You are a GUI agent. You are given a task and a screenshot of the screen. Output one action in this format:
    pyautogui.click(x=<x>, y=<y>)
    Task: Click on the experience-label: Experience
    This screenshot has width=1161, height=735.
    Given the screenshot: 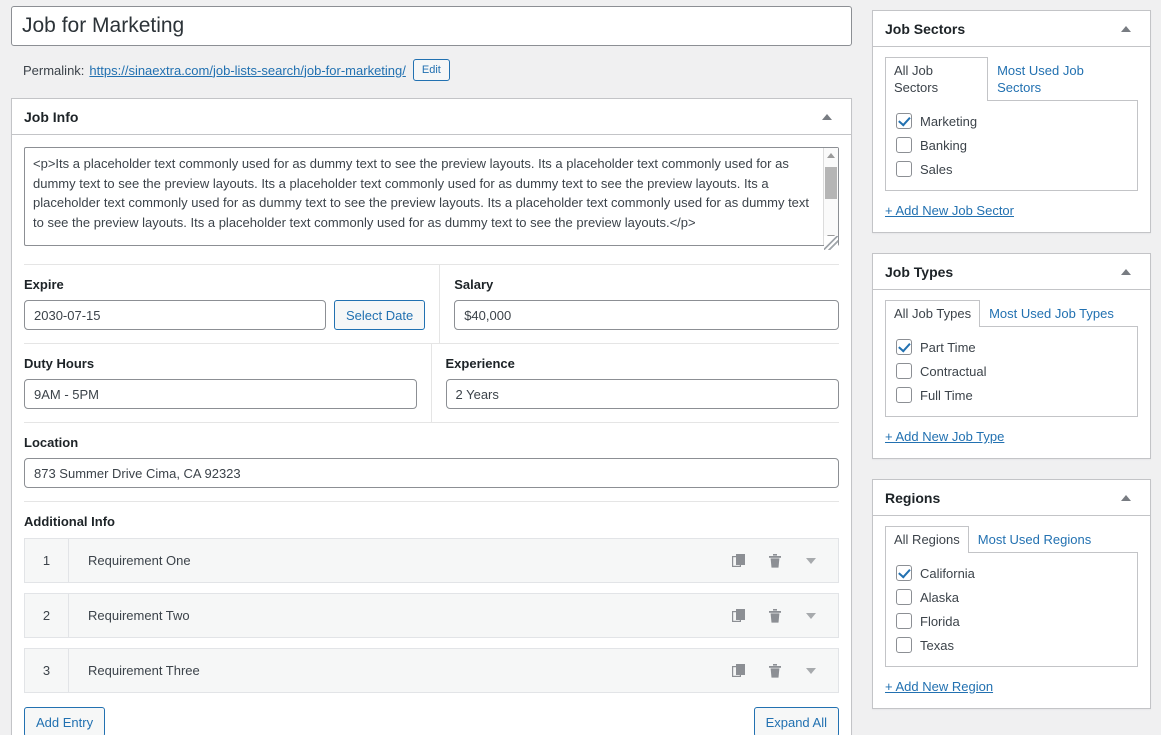 What is the action you would take?
    pyautogui.click(x=480, y=363)
    